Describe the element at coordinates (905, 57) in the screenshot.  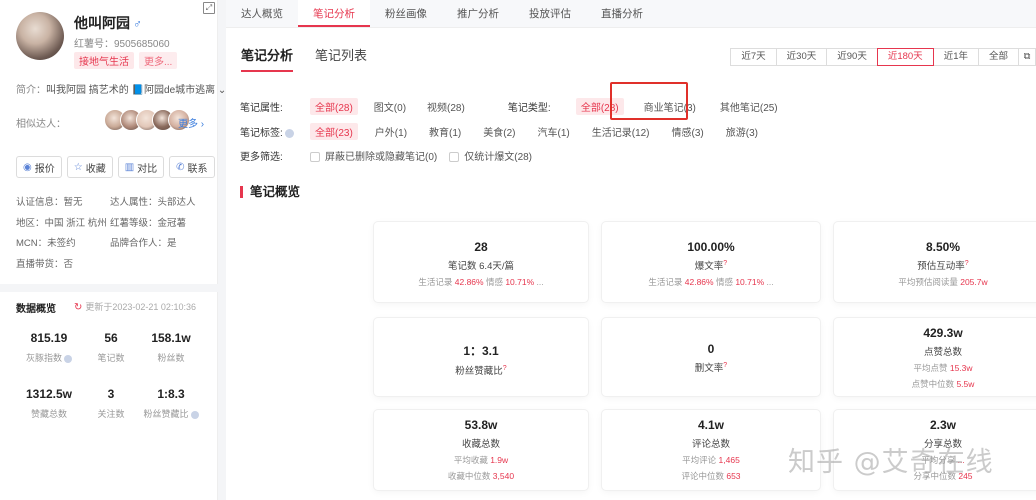
I see `range-180d: 近180天` at that location.